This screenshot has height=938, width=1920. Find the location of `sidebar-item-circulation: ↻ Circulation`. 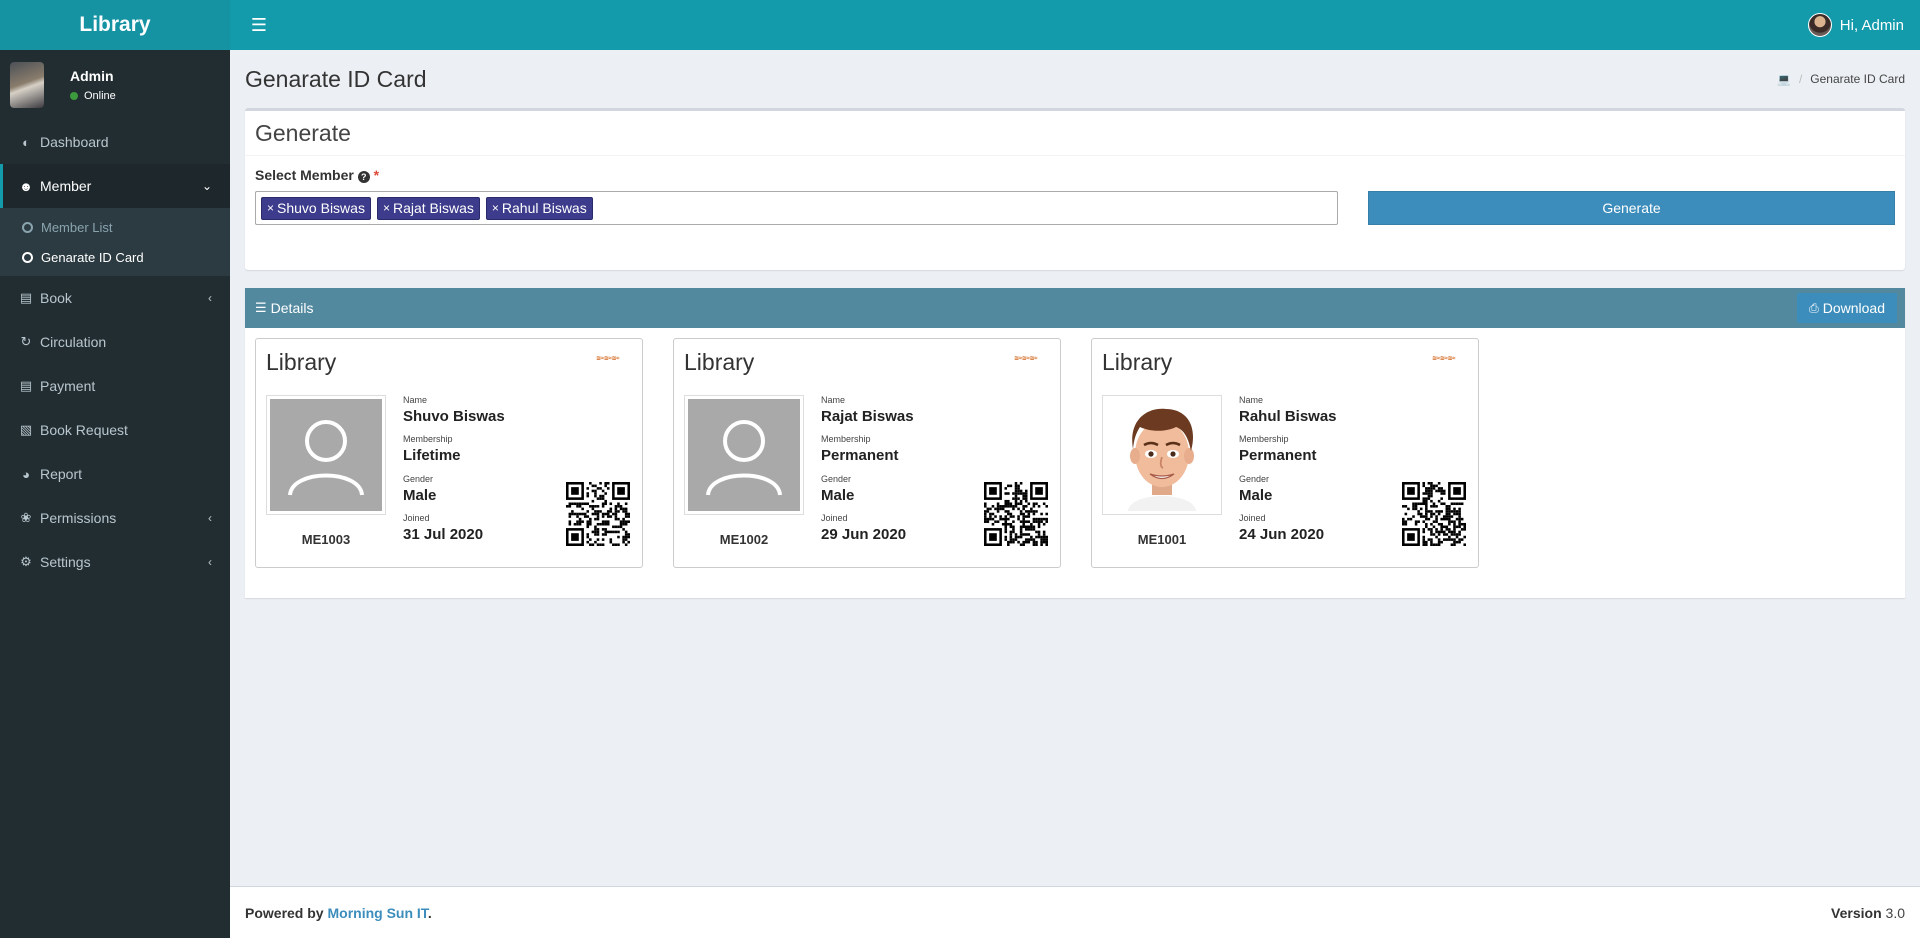

sidebar-item-circulation: ↻ Circulation is located at coordinates (115, 342).